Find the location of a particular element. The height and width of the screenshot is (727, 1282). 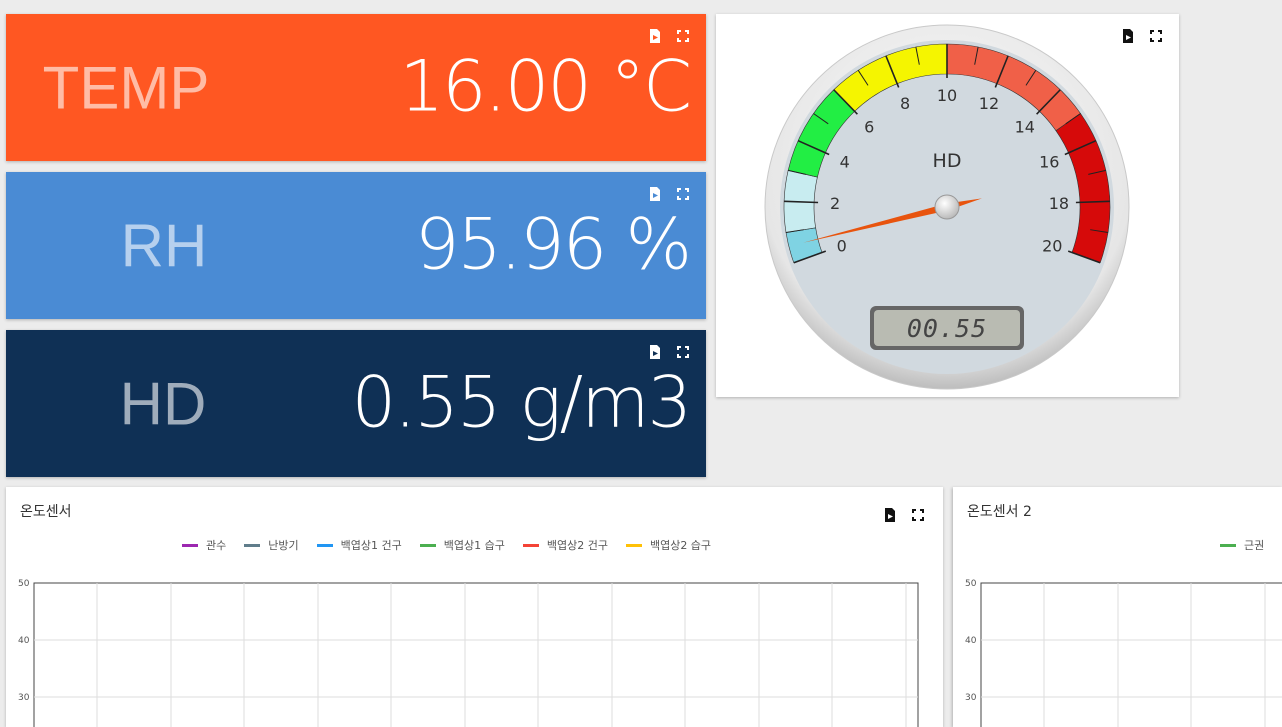

temp-card: TEMP 16.00 °C is located at coordinates (356, 87).